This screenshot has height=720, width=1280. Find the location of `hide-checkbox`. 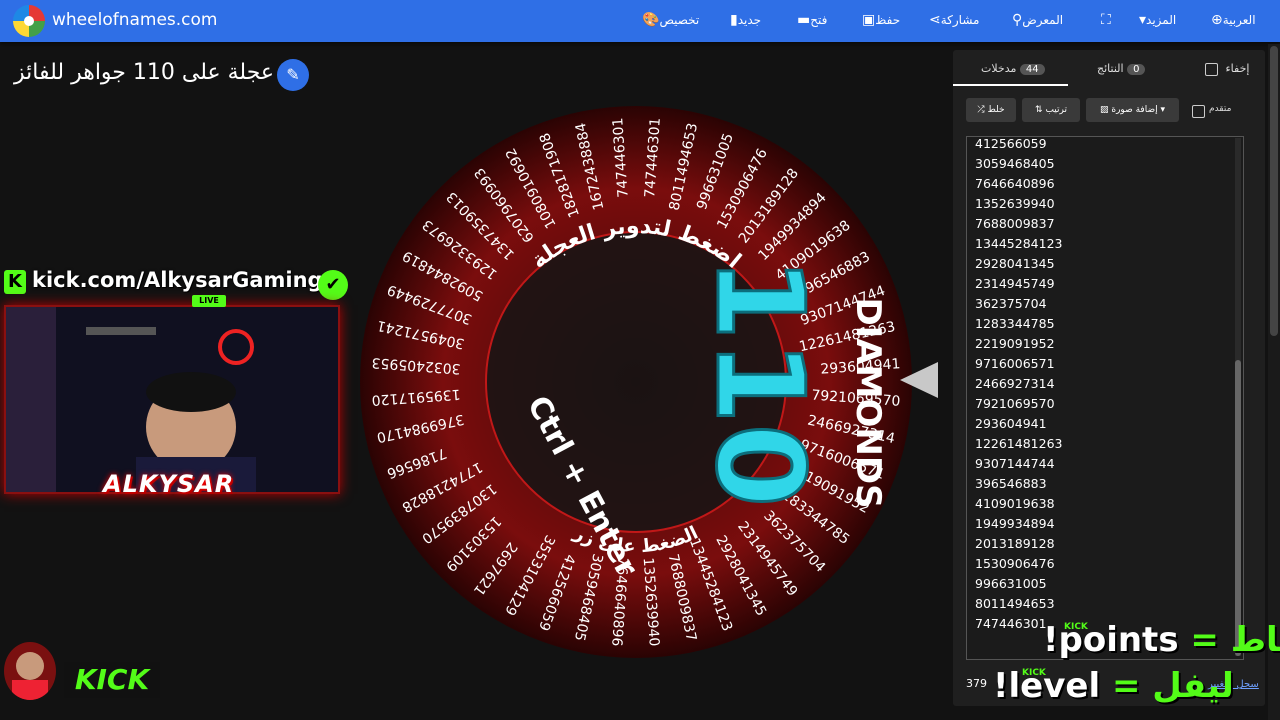

hide-checkbox is located at coordinates (1211, 69).